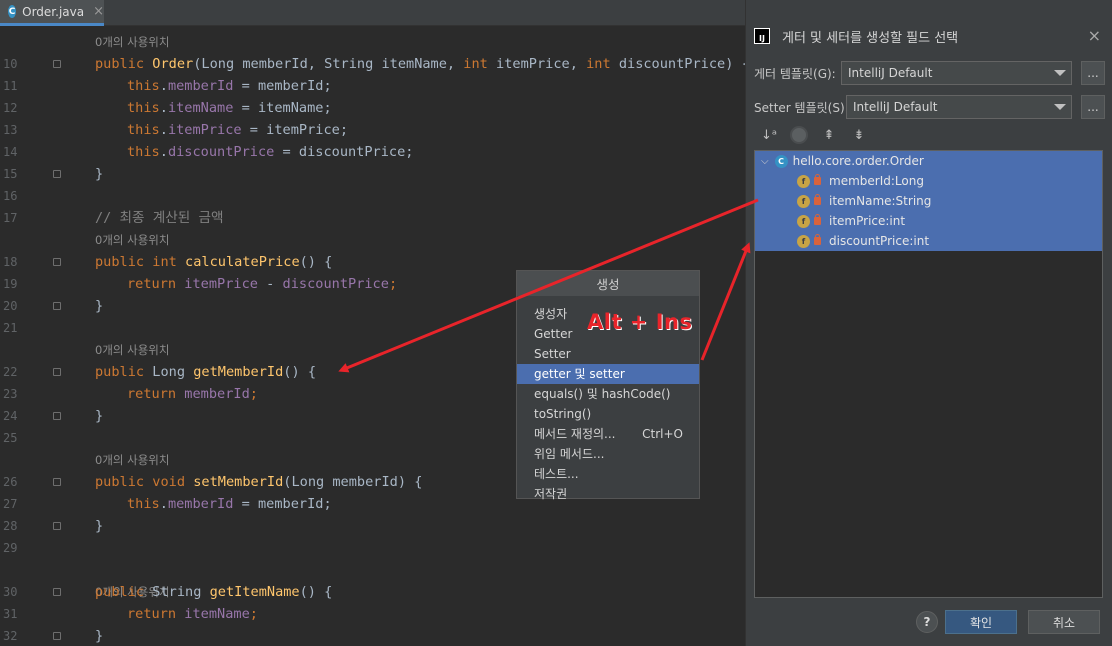 The width and height of the screenshot is (1112, 646). Describe the element at coordinates (10, 614) in the screenshot. I see `line-number: 31` at that location.